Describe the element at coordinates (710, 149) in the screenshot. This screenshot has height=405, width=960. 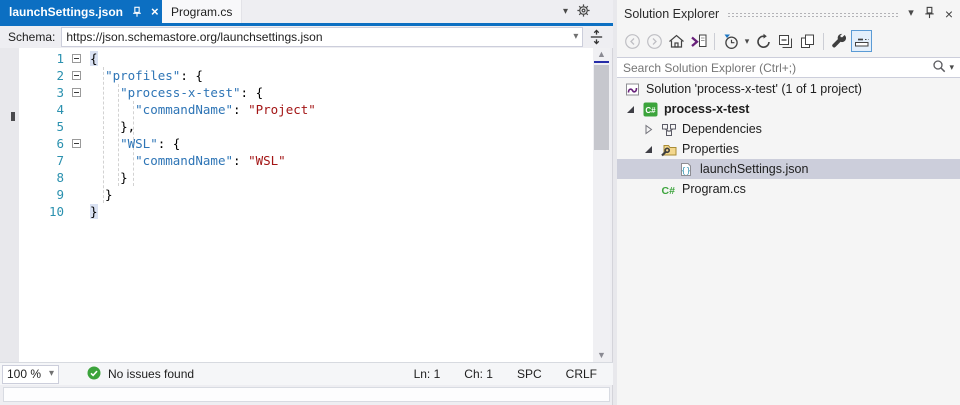
I see `tree-item-label: Properties` at that location.